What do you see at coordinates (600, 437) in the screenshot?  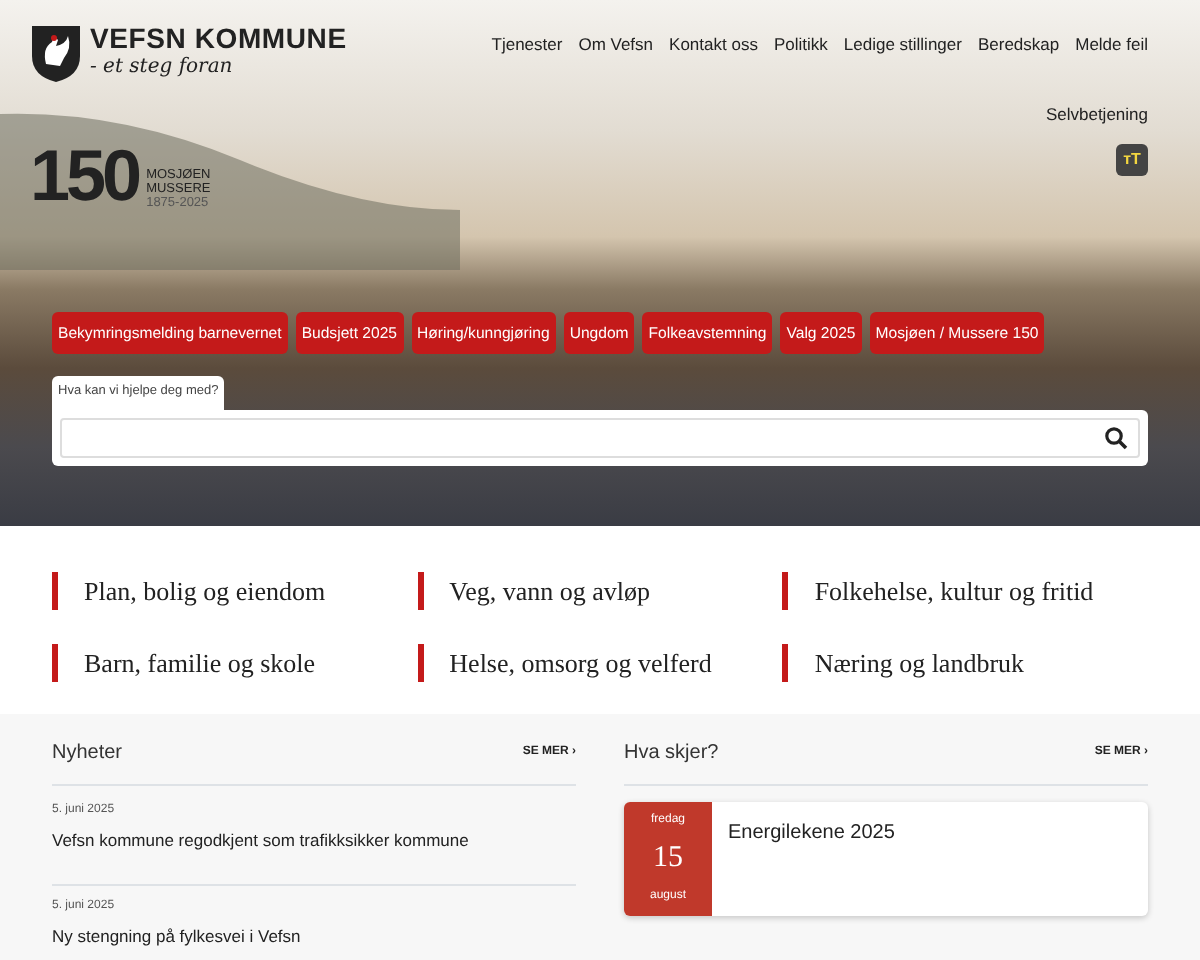 I see `search-field` at bounding box center [600, 437].